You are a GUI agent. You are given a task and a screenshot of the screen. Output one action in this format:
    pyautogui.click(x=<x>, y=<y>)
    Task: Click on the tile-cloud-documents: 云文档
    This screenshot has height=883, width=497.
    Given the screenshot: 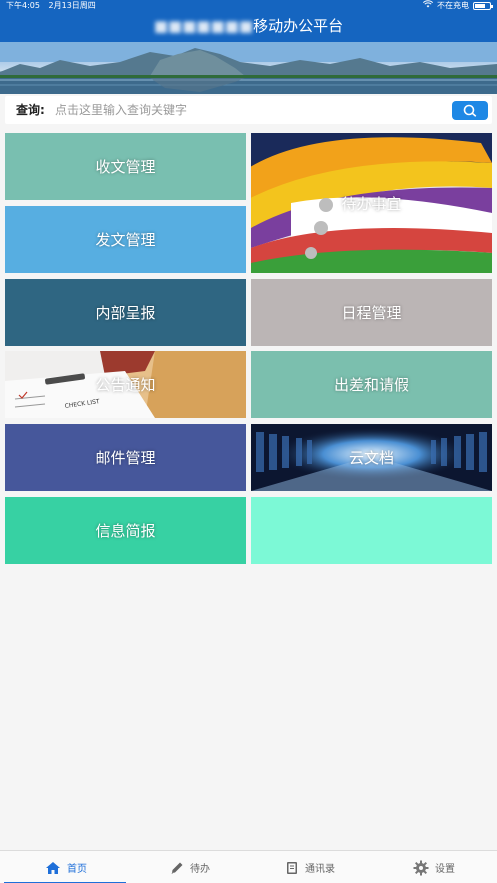 What is the action you would take?
    pyautogui.click(x=371, y=457)
    